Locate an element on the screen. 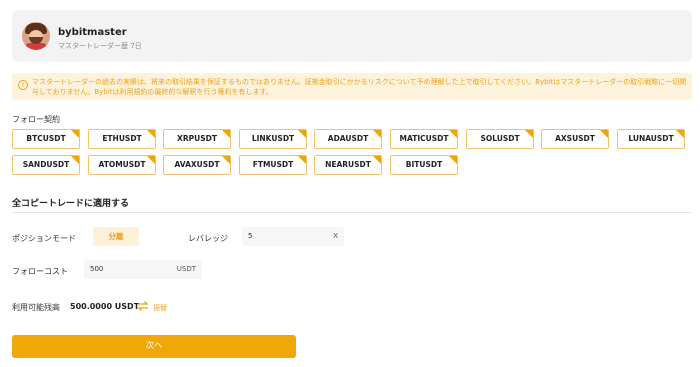 This screenshot has height=367, width=700. info-icon: ! is located at coordinates (23, 85).